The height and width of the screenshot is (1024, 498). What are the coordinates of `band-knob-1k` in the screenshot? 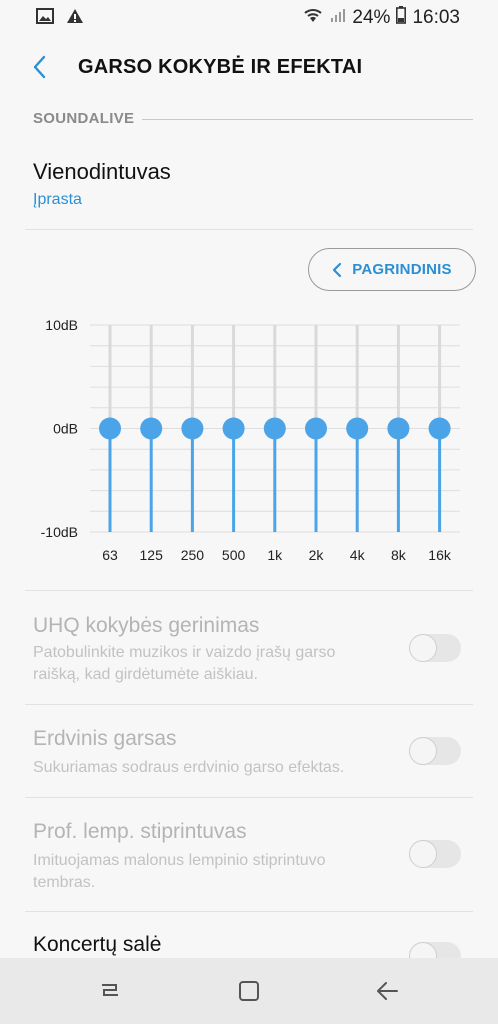 It's located at (274, 428).